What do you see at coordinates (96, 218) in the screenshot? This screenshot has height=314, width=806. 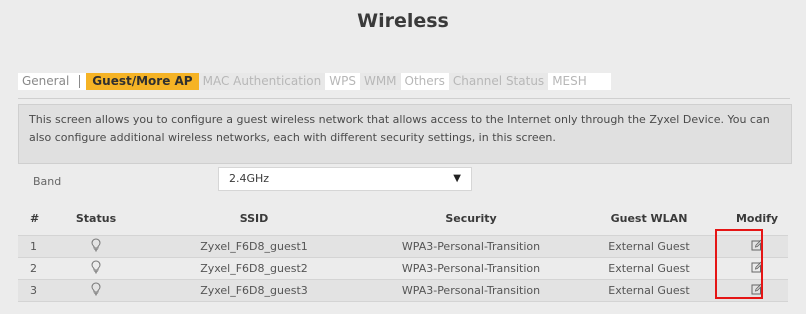 I see `header-status: Status` at bounding box center [96, 218].